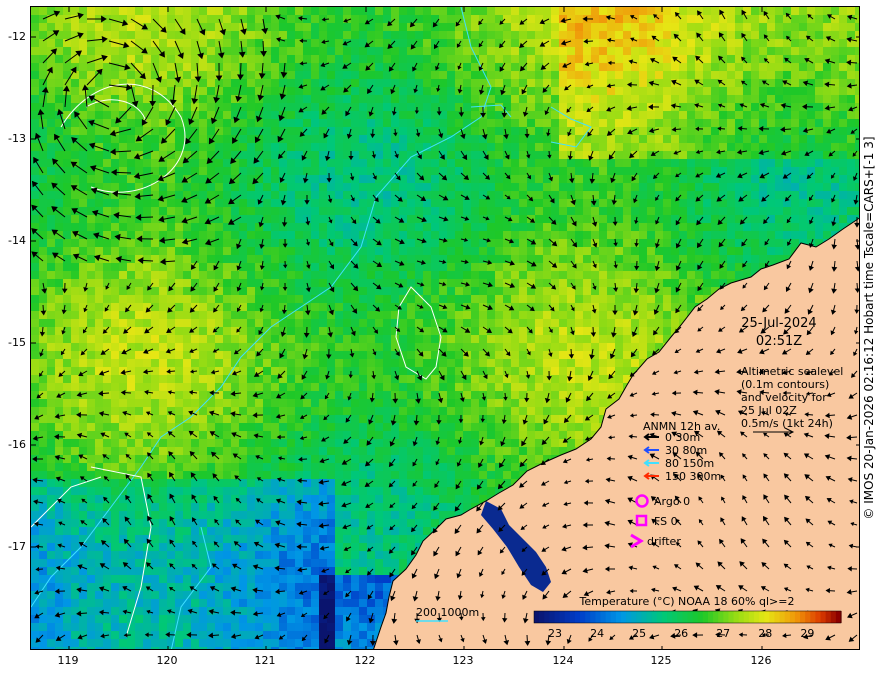  What do you see at coordinates (689, 463) in the screenshot?
I see `anmn-item-label: 80 150m` at bounding box center [689, 463].